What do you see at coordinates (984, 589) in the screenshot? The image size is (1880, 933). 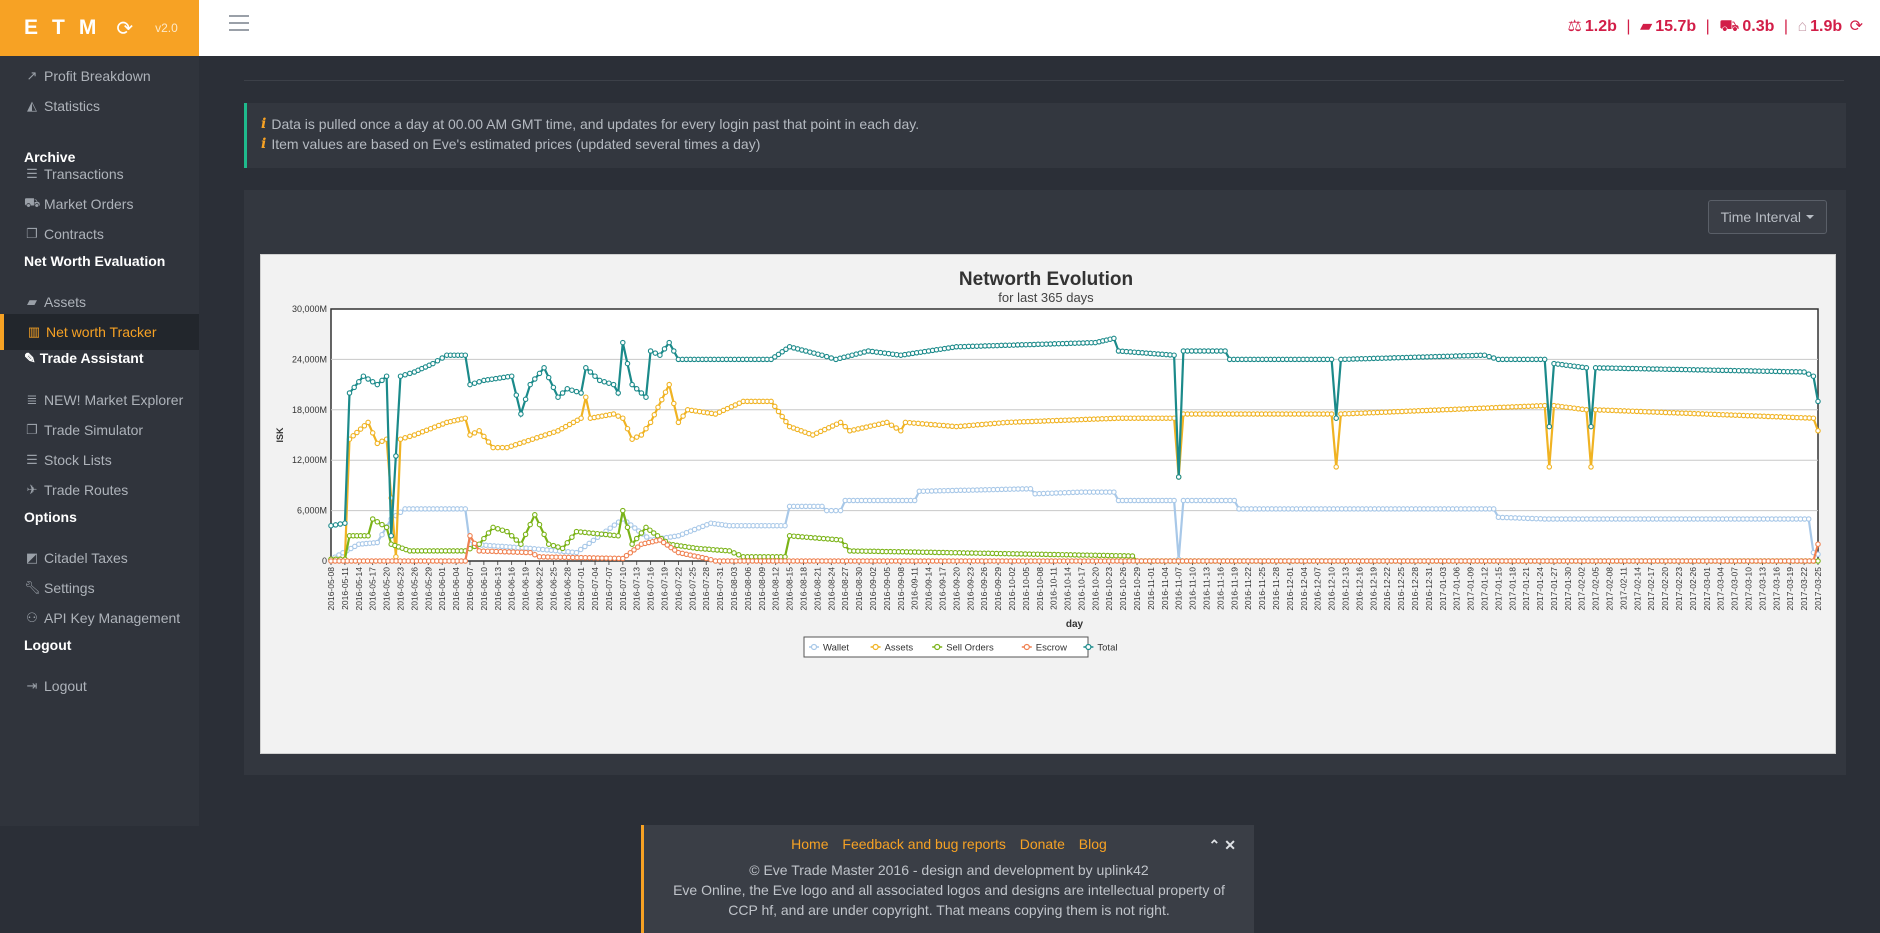 I see `x-tick-label: 2016-09-26` at bounding box center [984, 589].